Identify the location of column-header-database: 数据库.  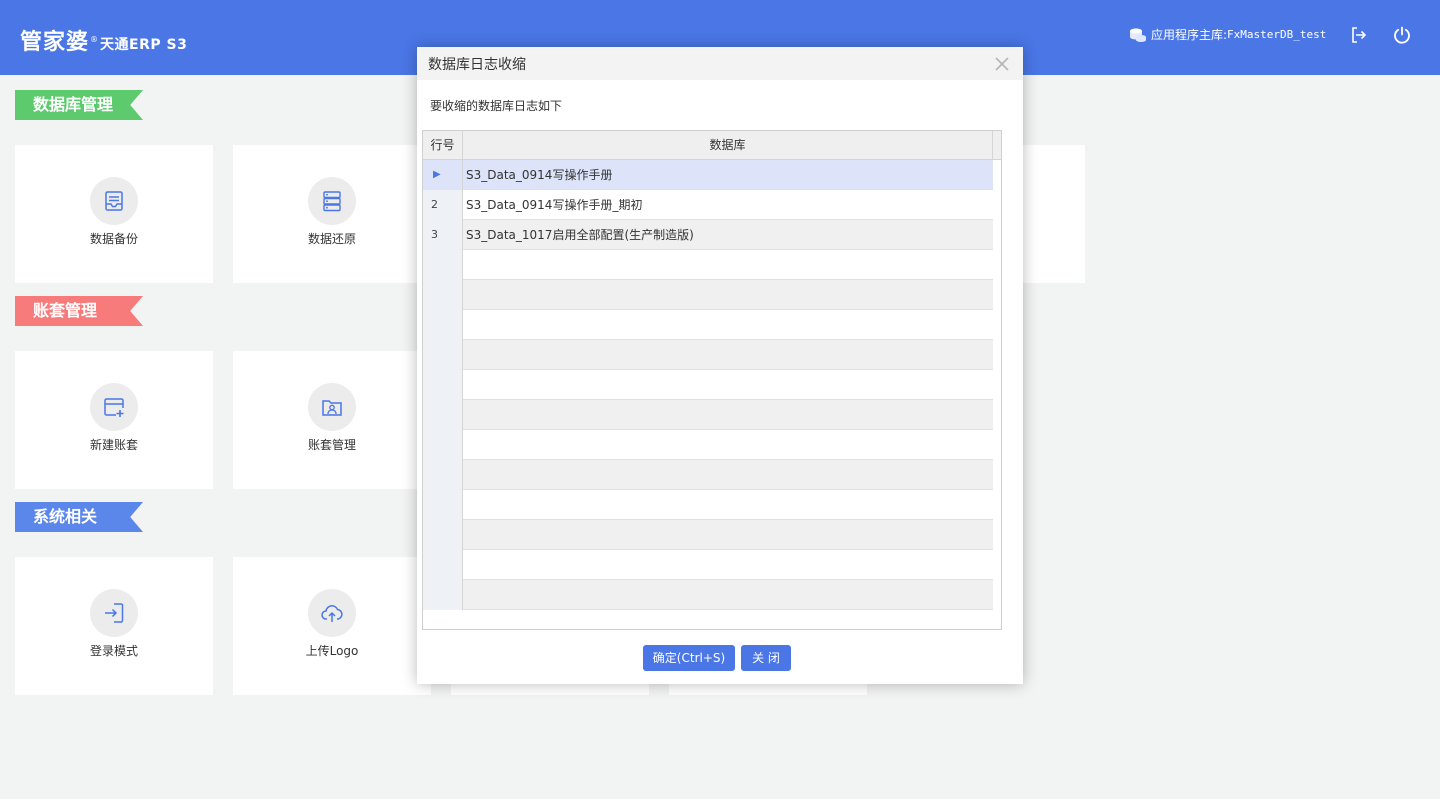
(728, 145).